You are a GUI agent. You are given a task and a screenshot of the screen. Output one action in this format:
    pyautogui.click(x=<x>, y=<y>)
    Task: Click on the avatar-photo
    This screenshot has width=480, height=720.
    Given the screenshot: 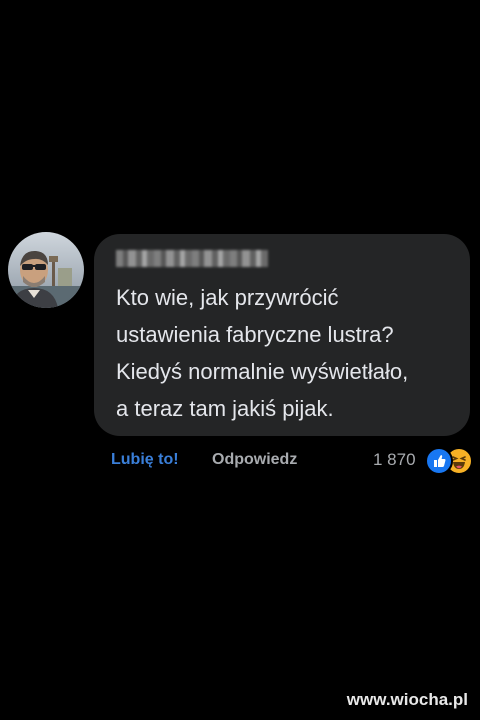 What is the action you would take?
    pyautogui.click(x=46, y=270)
    